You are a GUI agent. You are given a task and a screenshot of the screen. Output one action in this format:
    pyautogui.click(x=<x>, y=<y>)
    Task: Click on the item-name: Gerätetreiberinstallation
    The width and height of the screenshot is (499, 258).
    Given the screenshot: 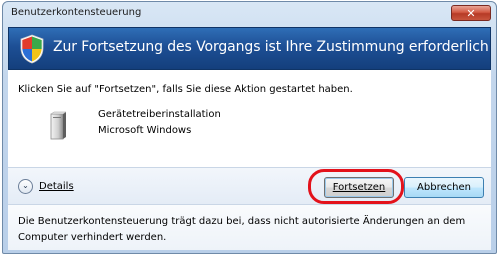 What is the action you would take?
    pyautogui.click(x=159, y=114)
    